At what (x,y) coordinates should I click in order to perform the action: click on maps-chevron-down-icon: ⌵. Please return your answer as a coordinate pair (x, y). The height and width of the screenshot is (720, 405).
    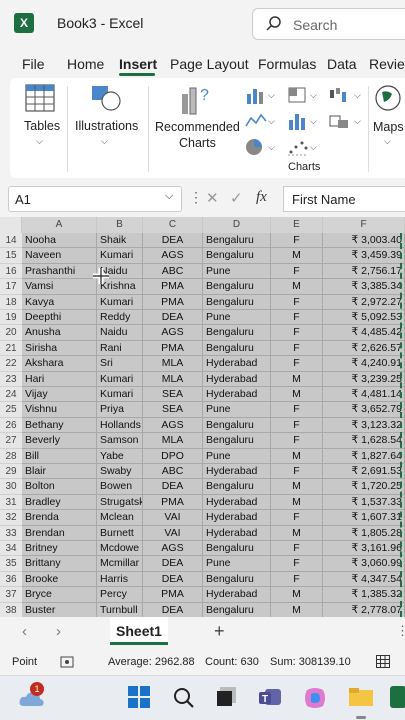
    Looking at the image, I should click on (387, 141).